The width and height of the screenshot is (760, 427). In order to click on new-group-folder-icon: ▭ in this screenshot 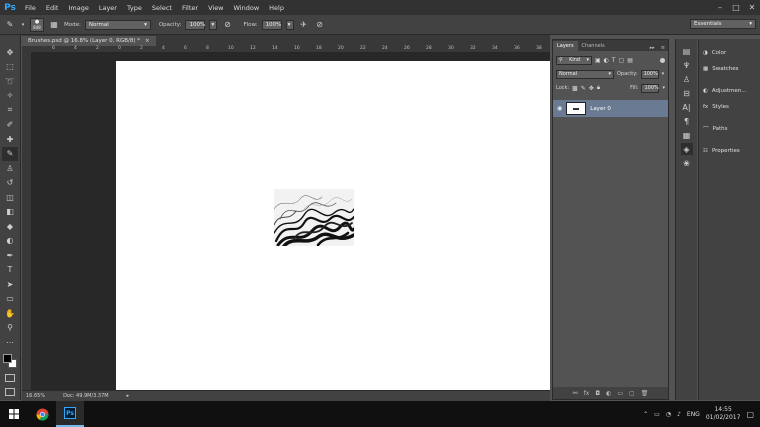, I will do `click(620, 393)`.